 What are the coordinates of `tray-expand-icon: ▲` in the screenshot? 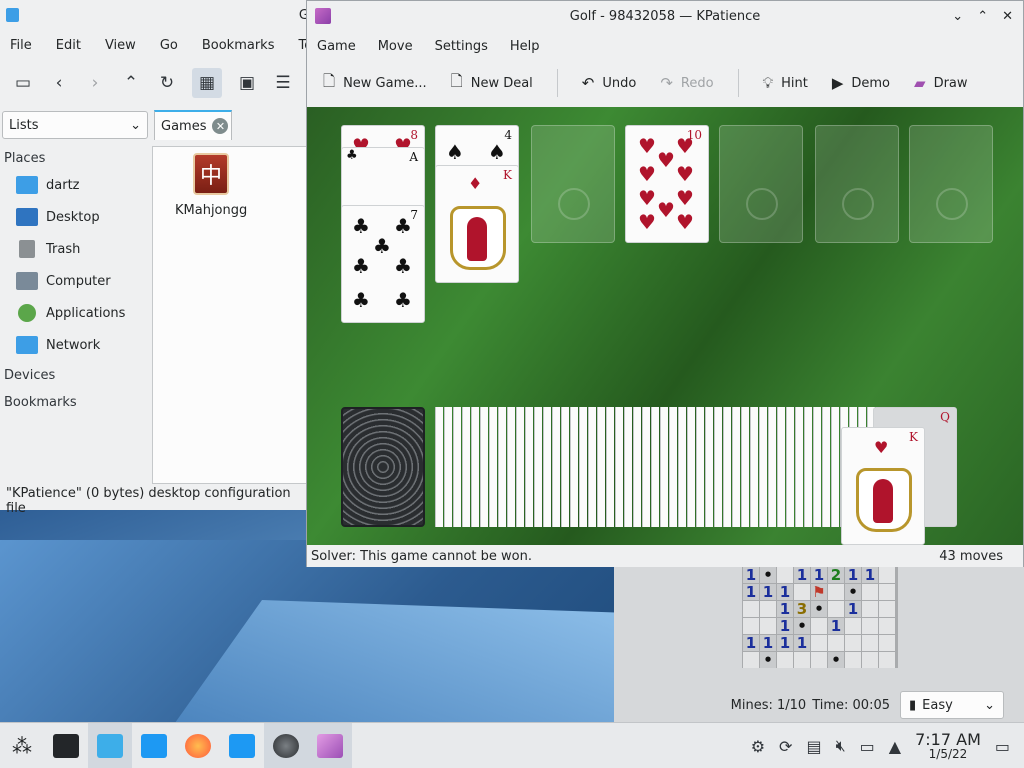 It's located at (895, 746).